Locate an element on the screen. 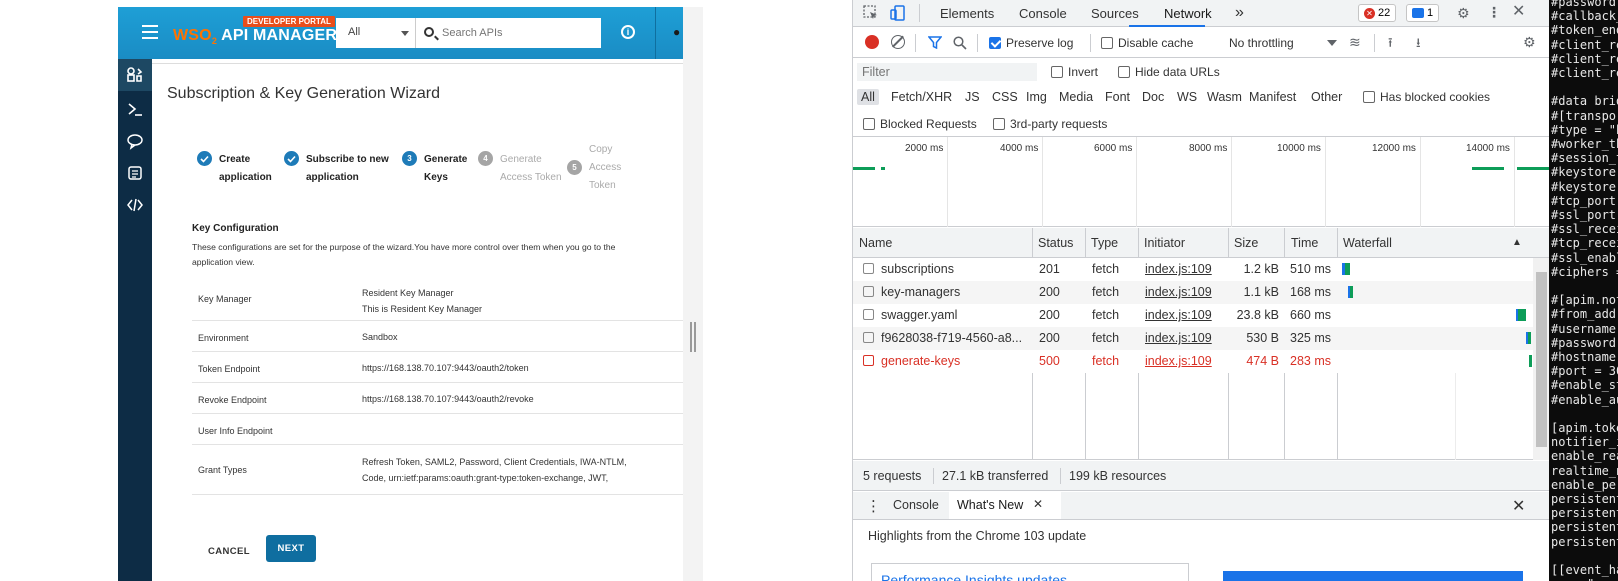 The width and height of the screenshot is (1618, 581). column-header-name: Name is located at coordinates (875, 243).